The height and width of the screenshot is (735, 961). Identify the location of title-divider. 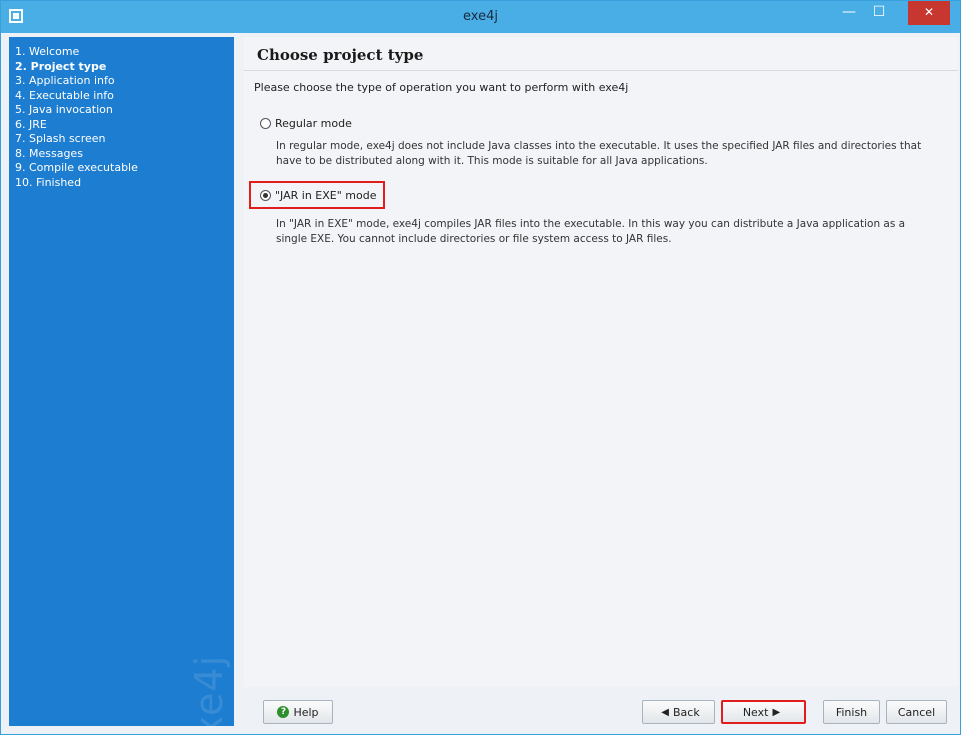
(601, 70).